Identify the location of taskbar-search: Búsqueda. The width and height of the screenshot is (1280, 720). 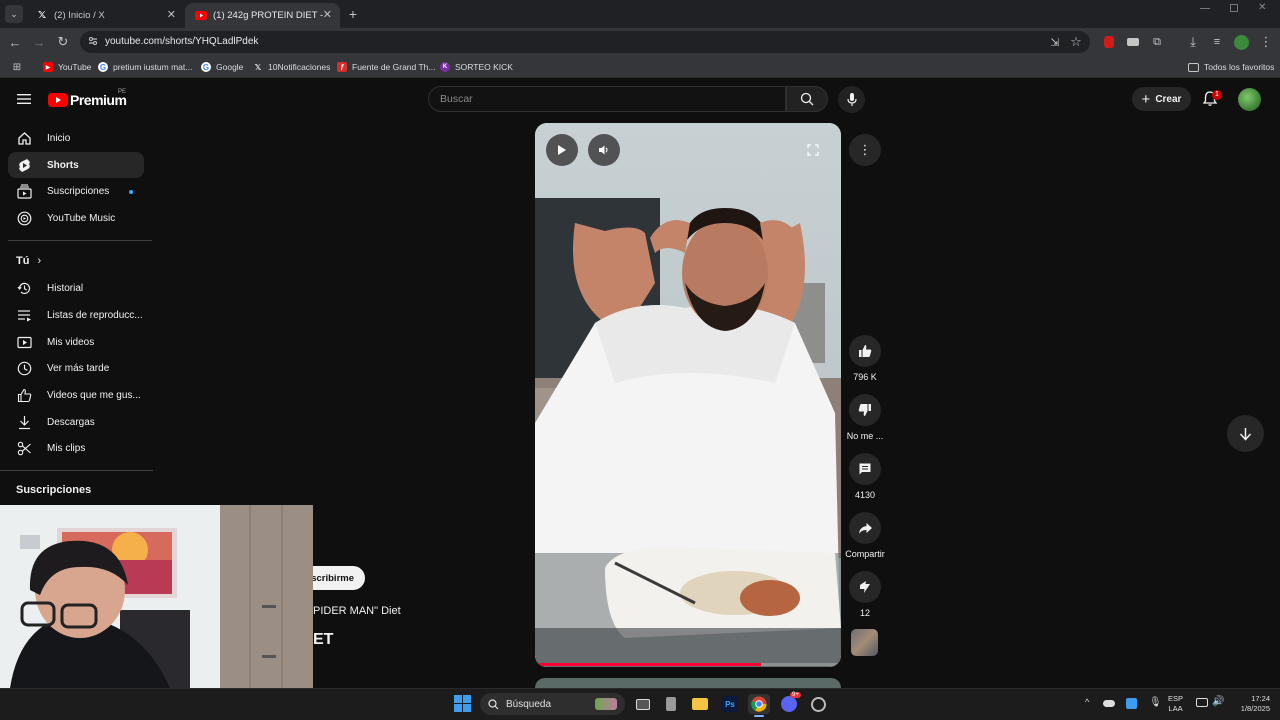
(552, 704).